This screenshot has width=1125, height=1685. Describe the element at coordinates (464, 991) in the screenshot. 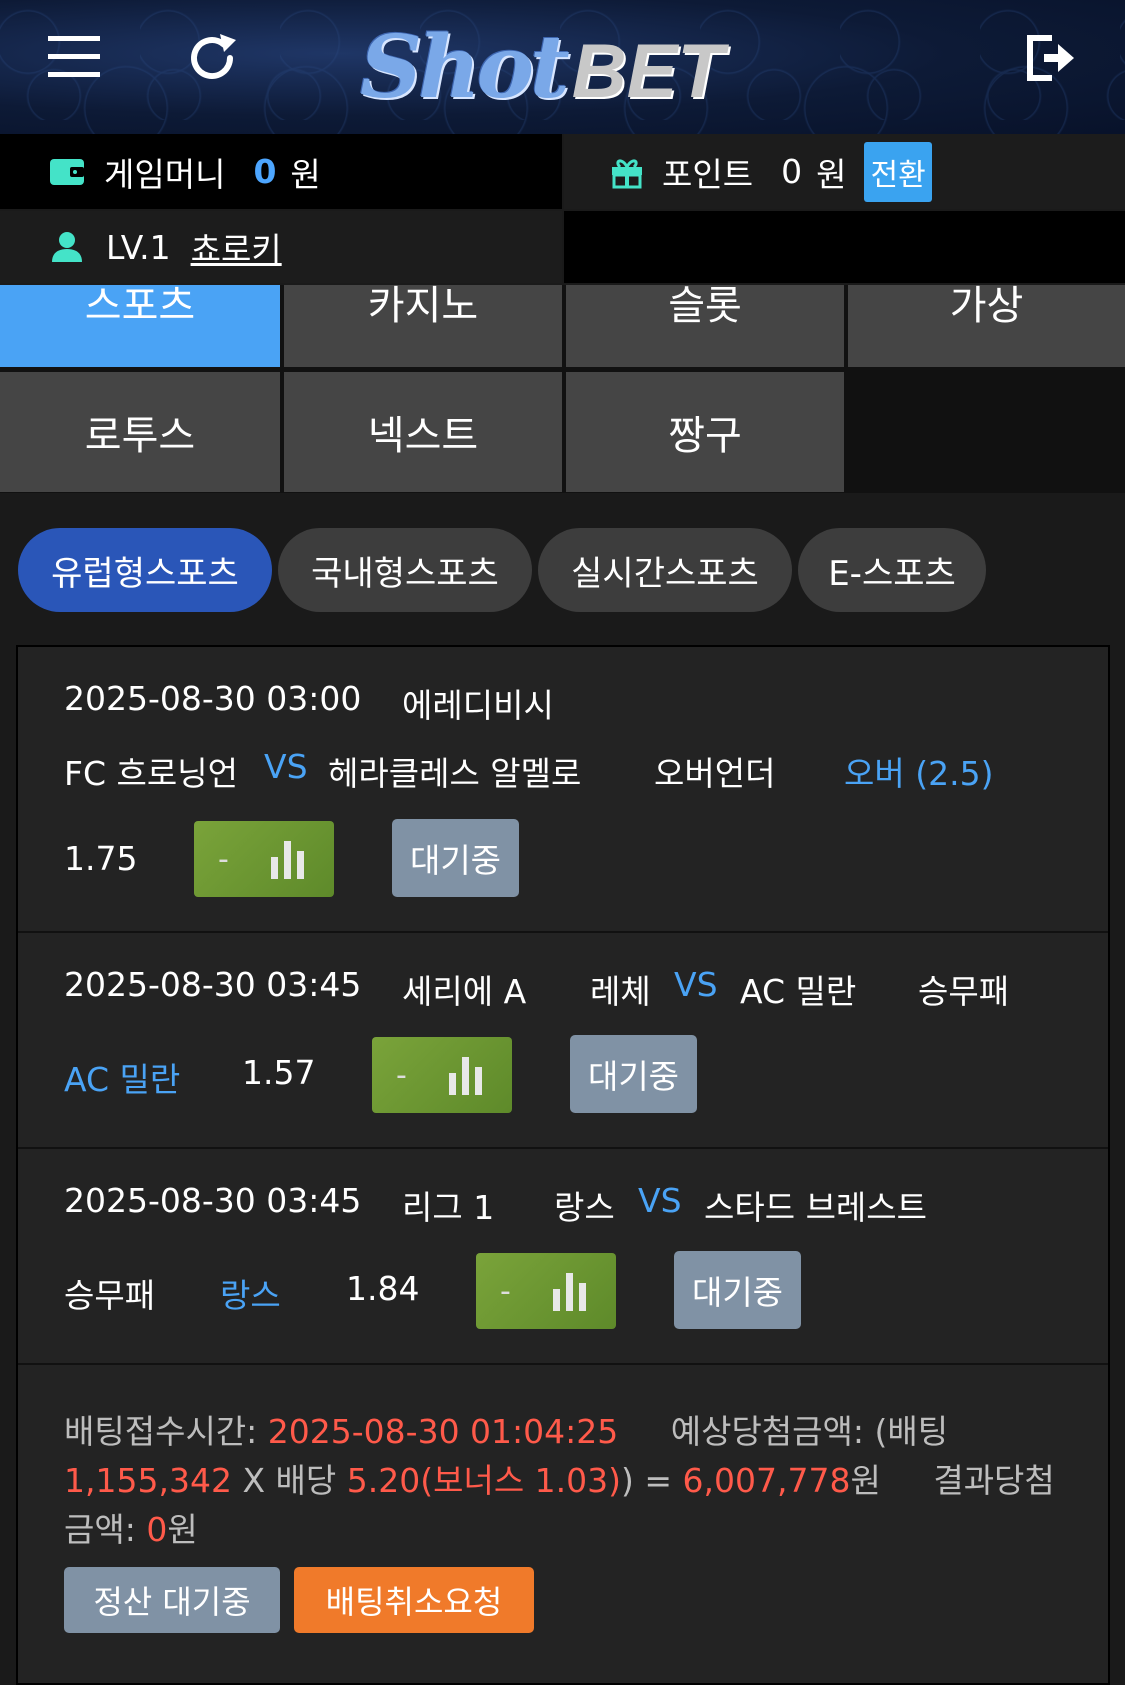

I see `bet-league: 세리에 A` at that location.